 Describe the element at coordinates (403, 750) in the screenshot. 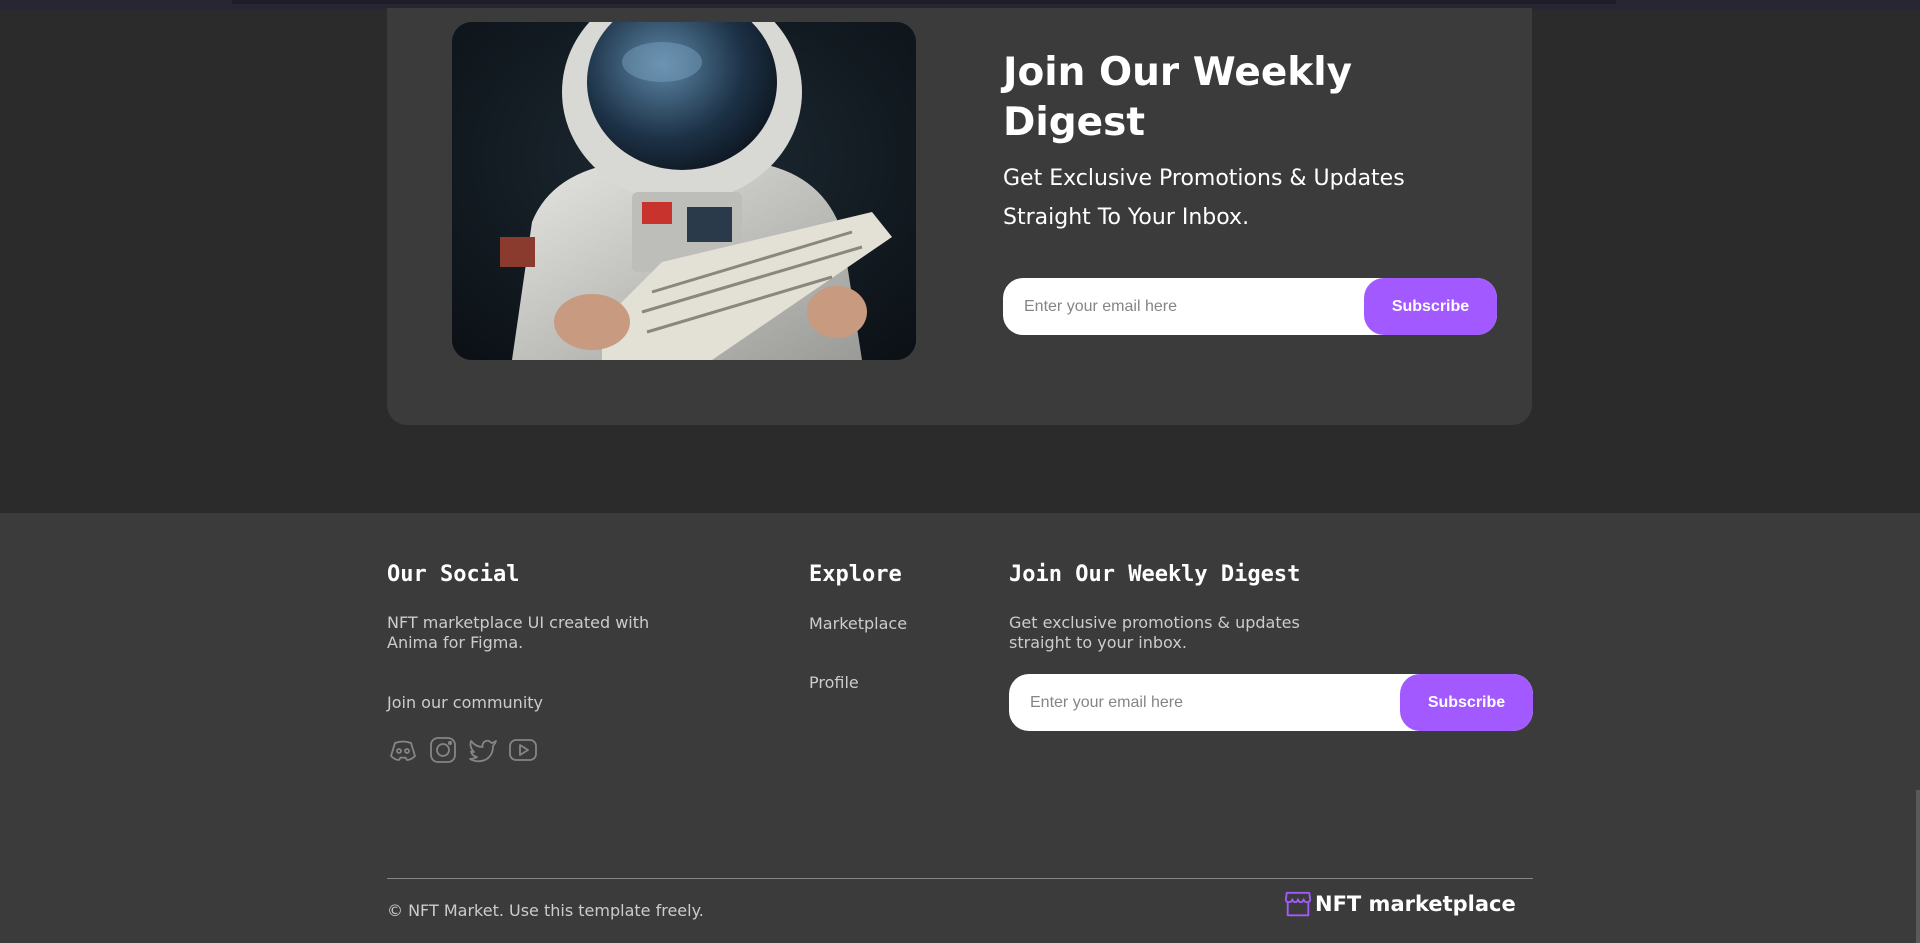

I see `discord-icon` at that location.